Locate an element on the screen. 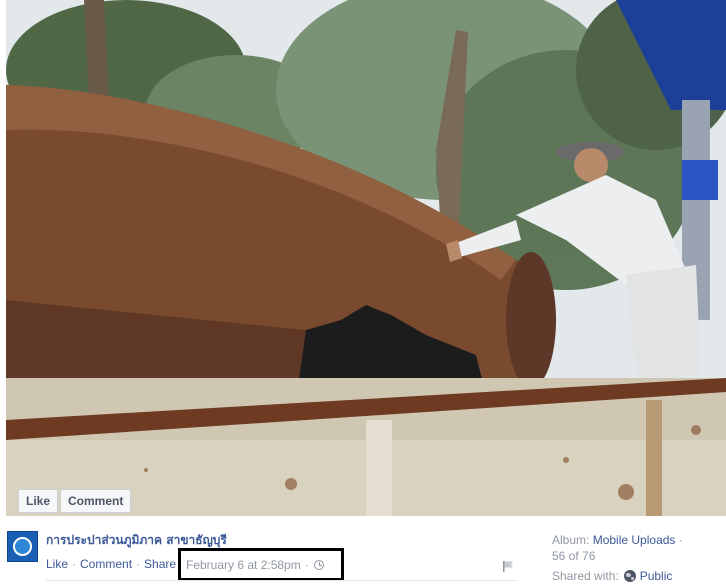  album-link: Mobile Uploads is located at coordinates (634, 540).